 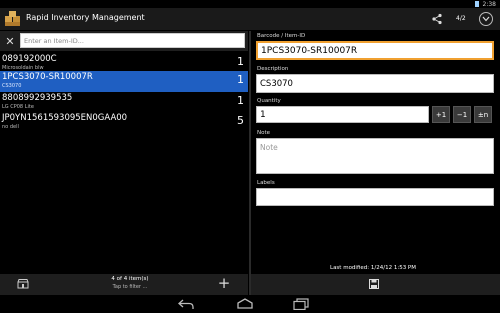 I want to click on description-field, so click(x=375, y=83).